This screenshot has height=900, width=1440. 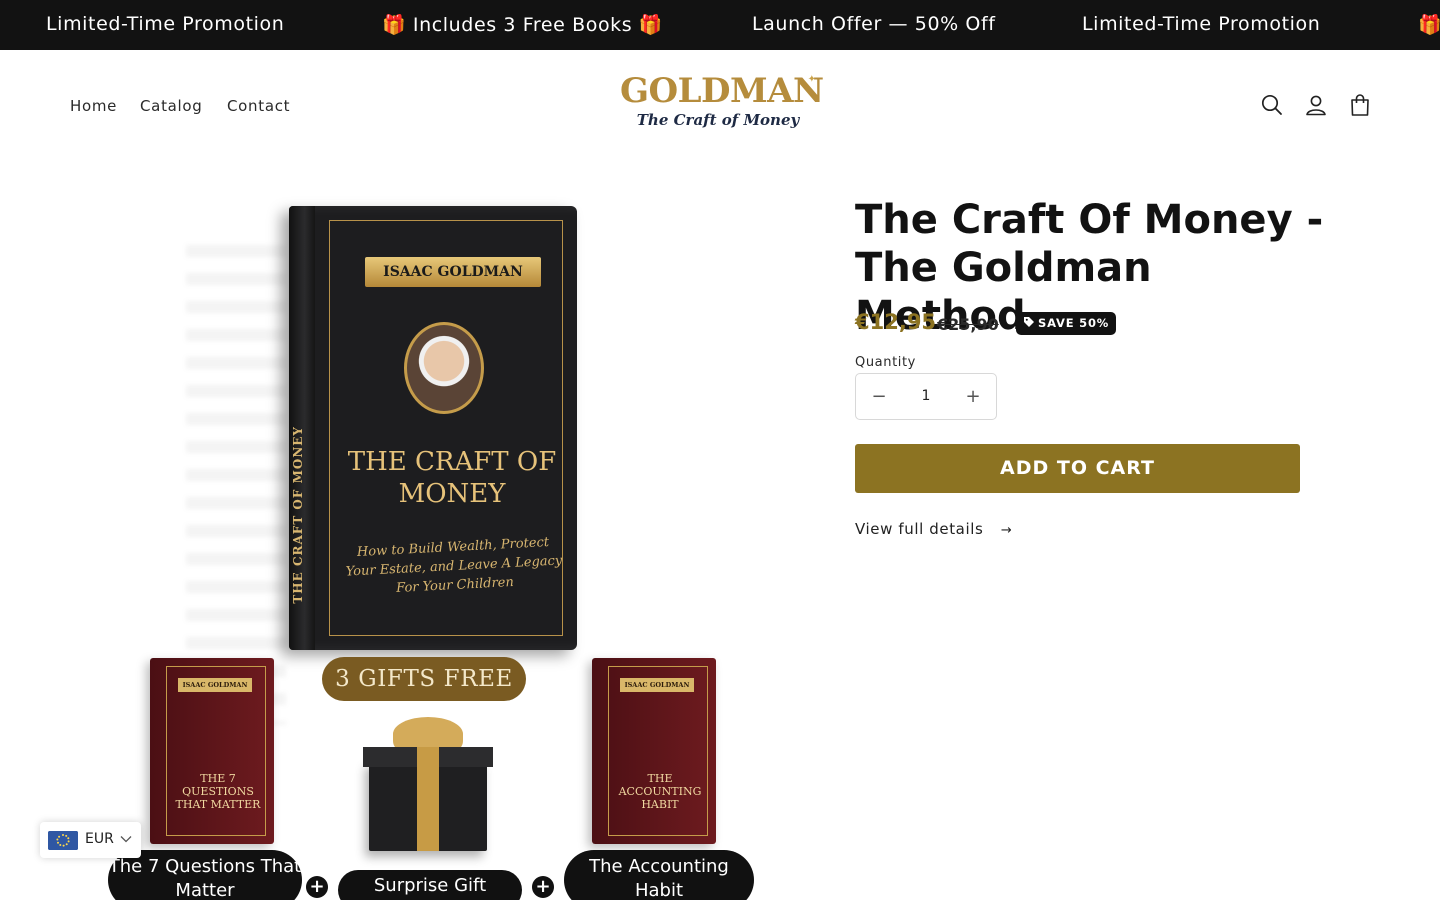 I want to click on currency-selector: EUR, so click(x=90, y=840).